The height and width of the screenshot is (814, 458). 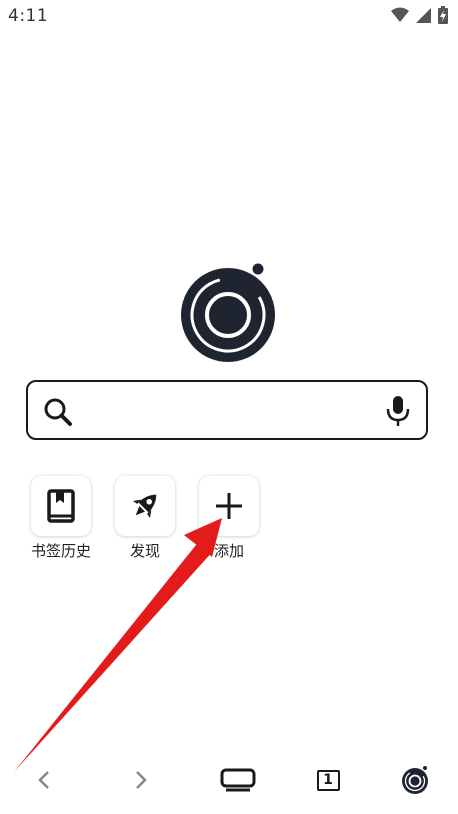 I want to click on screen-mode-button, so click(x=238, y=780).